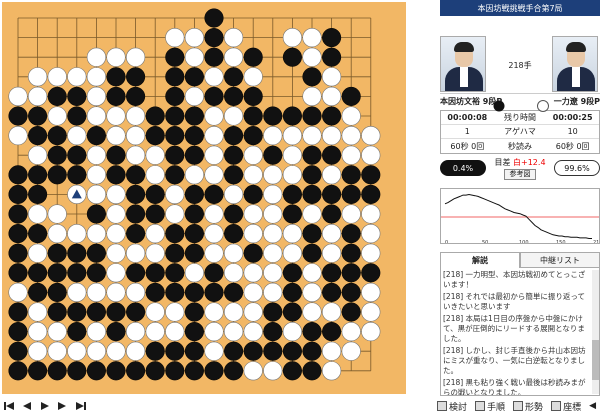 The width and height of the screenshot is (600, 416). What do you see at coordinates (595, 360) in the screenshot?
I see `scrollbar-thumb` at bounding box center [595, 360].